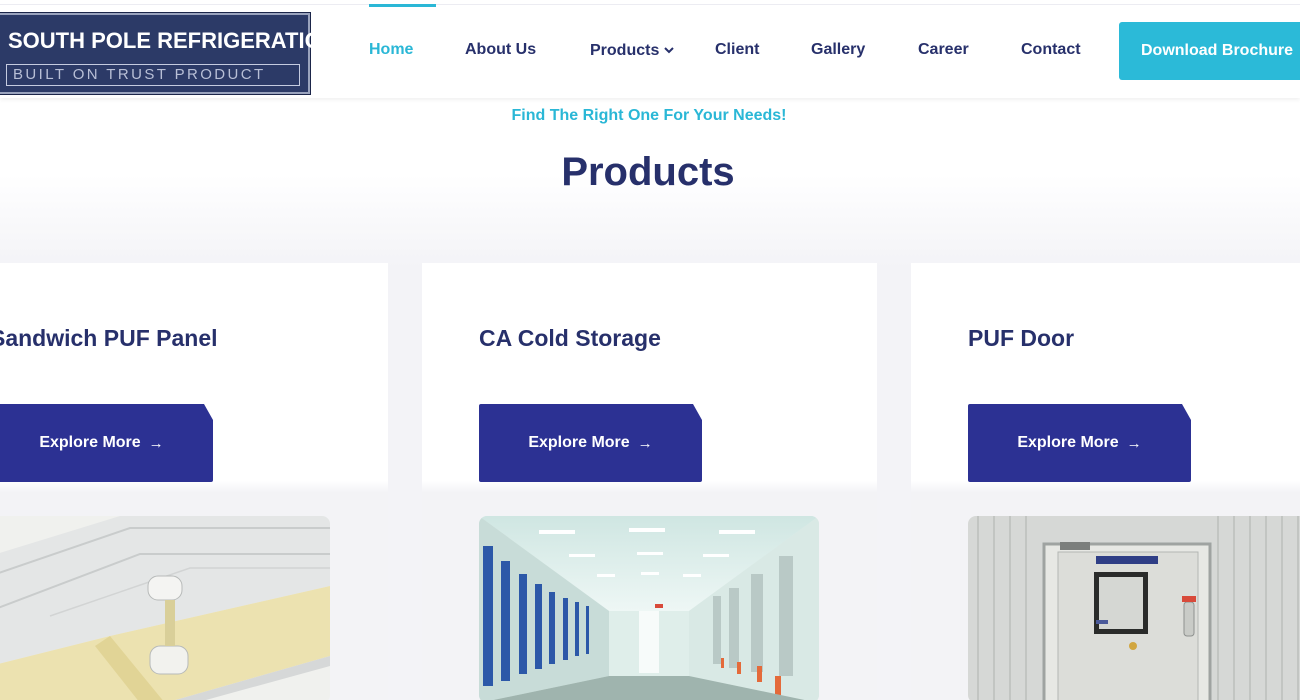 The height and width of the screenshot is (700, 1300). Describe the element at coordinates (153, 75) in the screenshot. I see `brand-tagline: BUILT ON TRUST PRODUCT` at that location.